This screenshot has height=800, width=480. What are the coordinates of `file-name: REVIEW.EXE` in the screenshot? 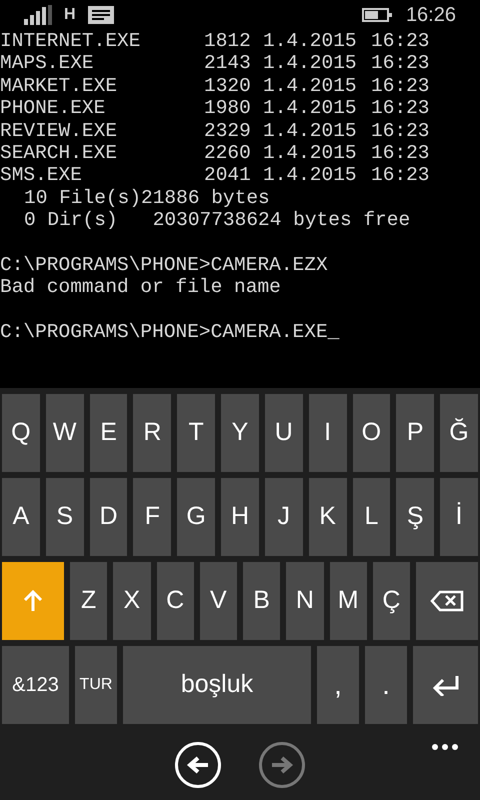 It's located at (59, 131).